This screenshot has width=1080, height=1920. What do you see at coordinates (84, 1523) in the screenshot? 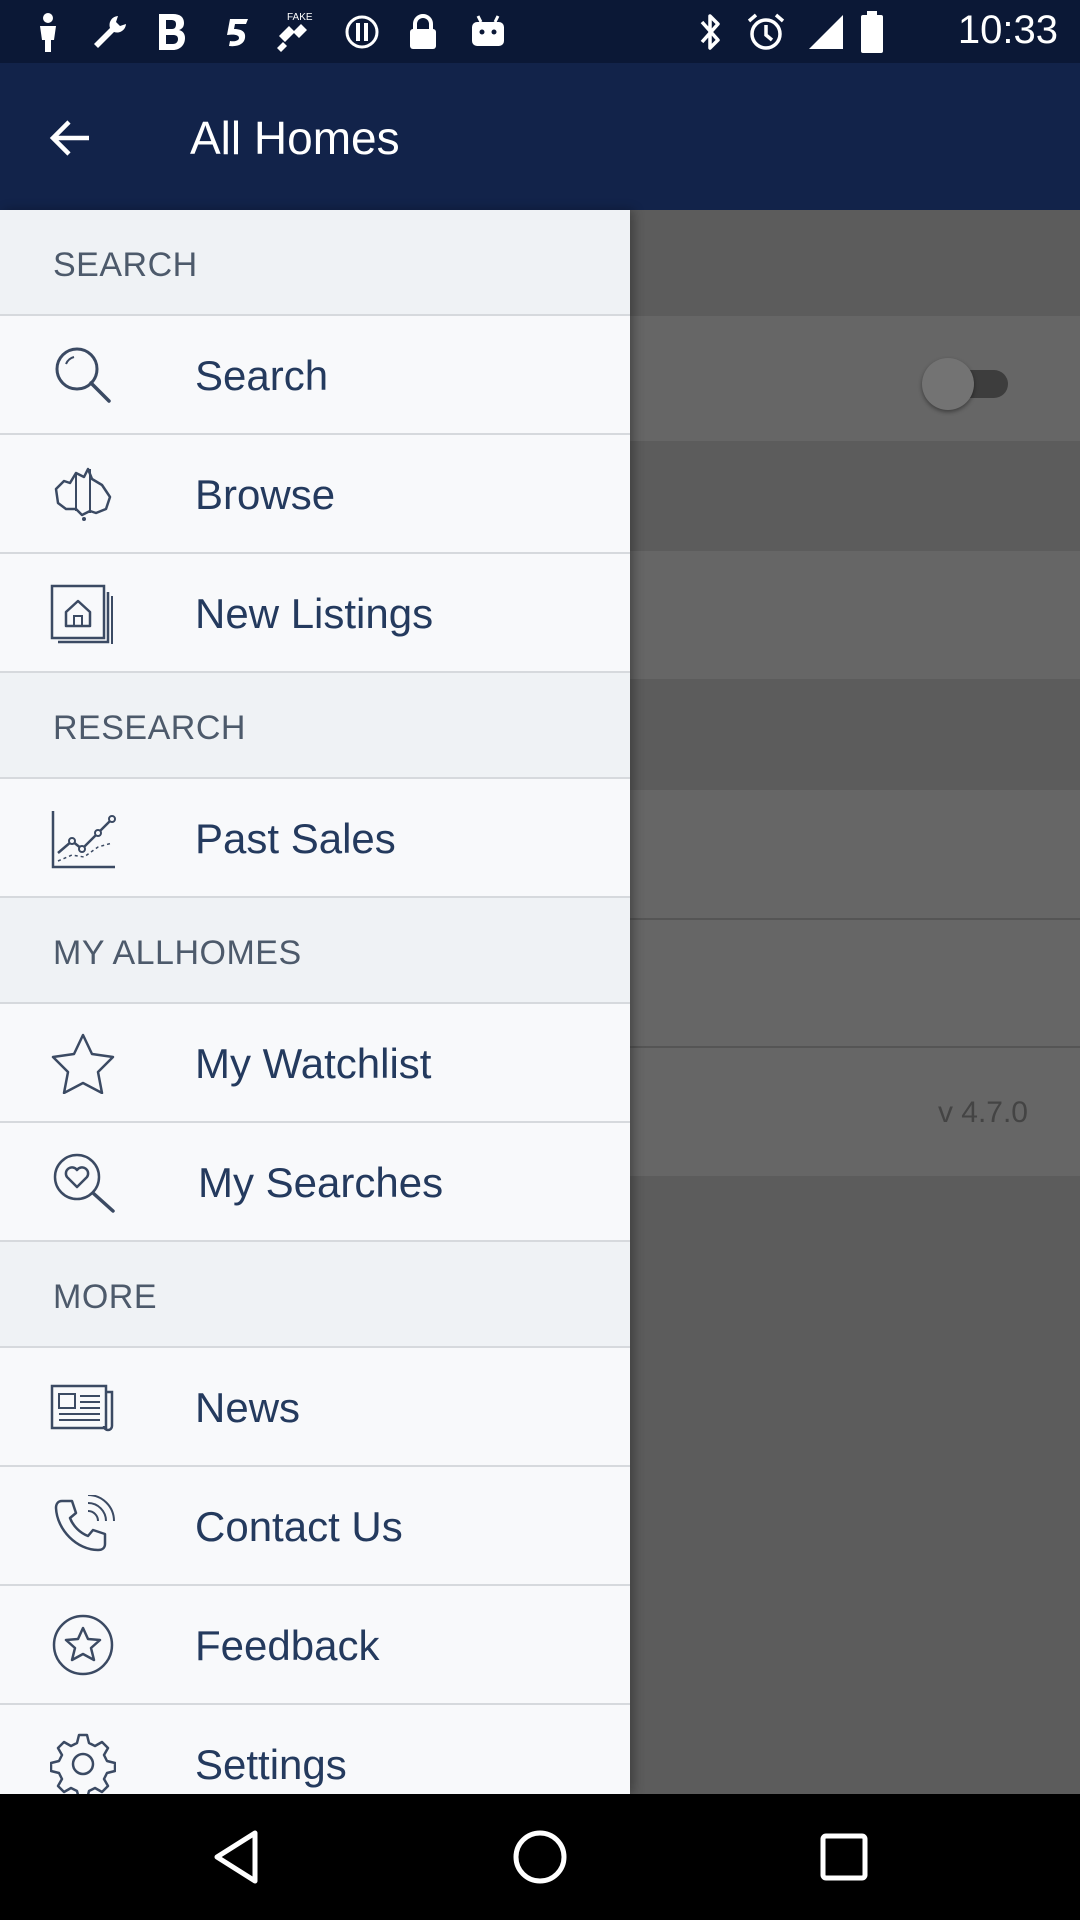
I see `phone-icon` at bounding box center [84, 1523].